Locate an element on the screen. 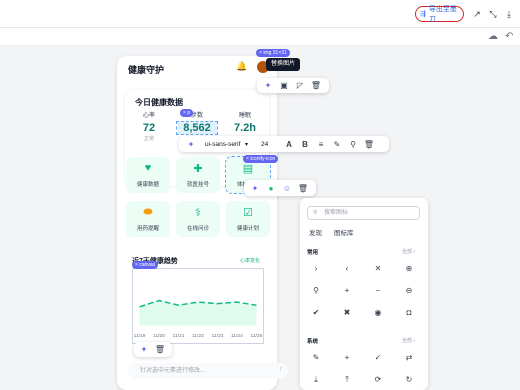  text-color-icon: A is located at coordinates (289, 144).